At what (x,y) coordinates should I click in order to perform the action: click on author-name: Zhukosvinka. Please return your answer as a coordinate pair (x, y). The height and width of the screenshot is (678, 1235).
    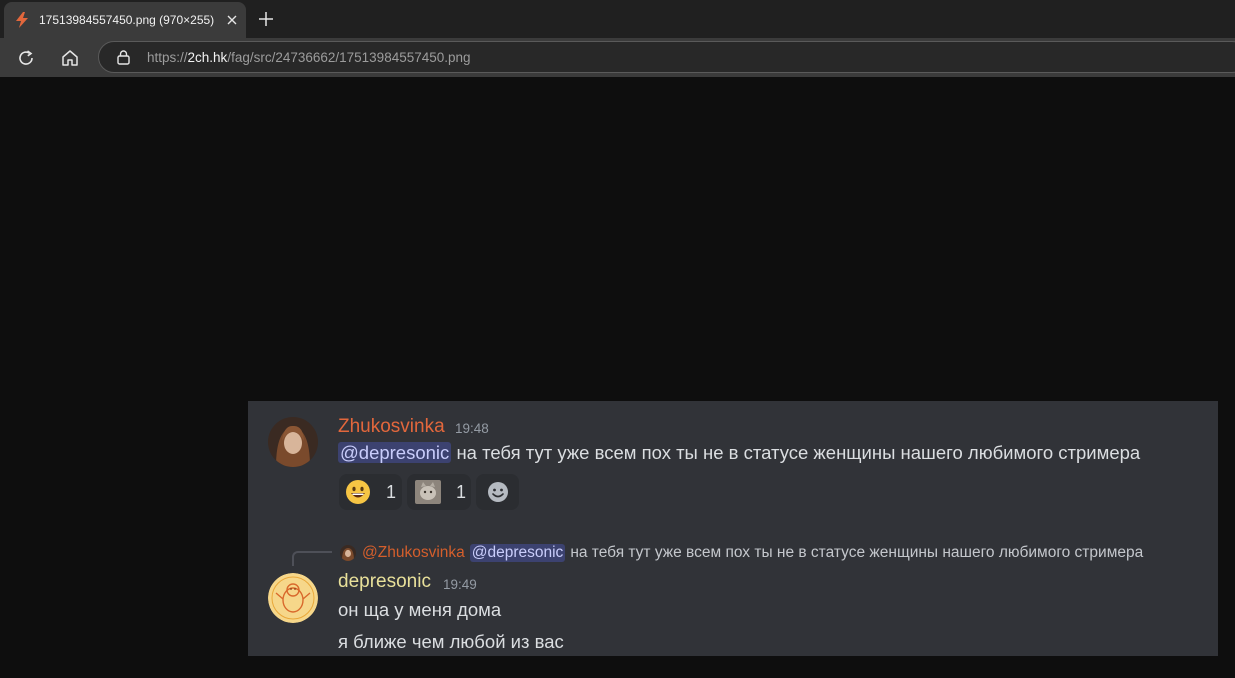
    Looking at the image, I should click on (391, 427).